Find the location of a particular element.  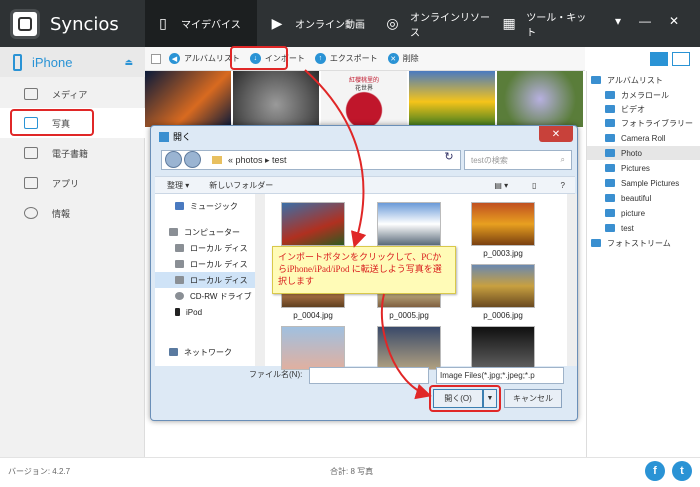

tree-item-network: ネットワーク is located at coordinates (207, 352).